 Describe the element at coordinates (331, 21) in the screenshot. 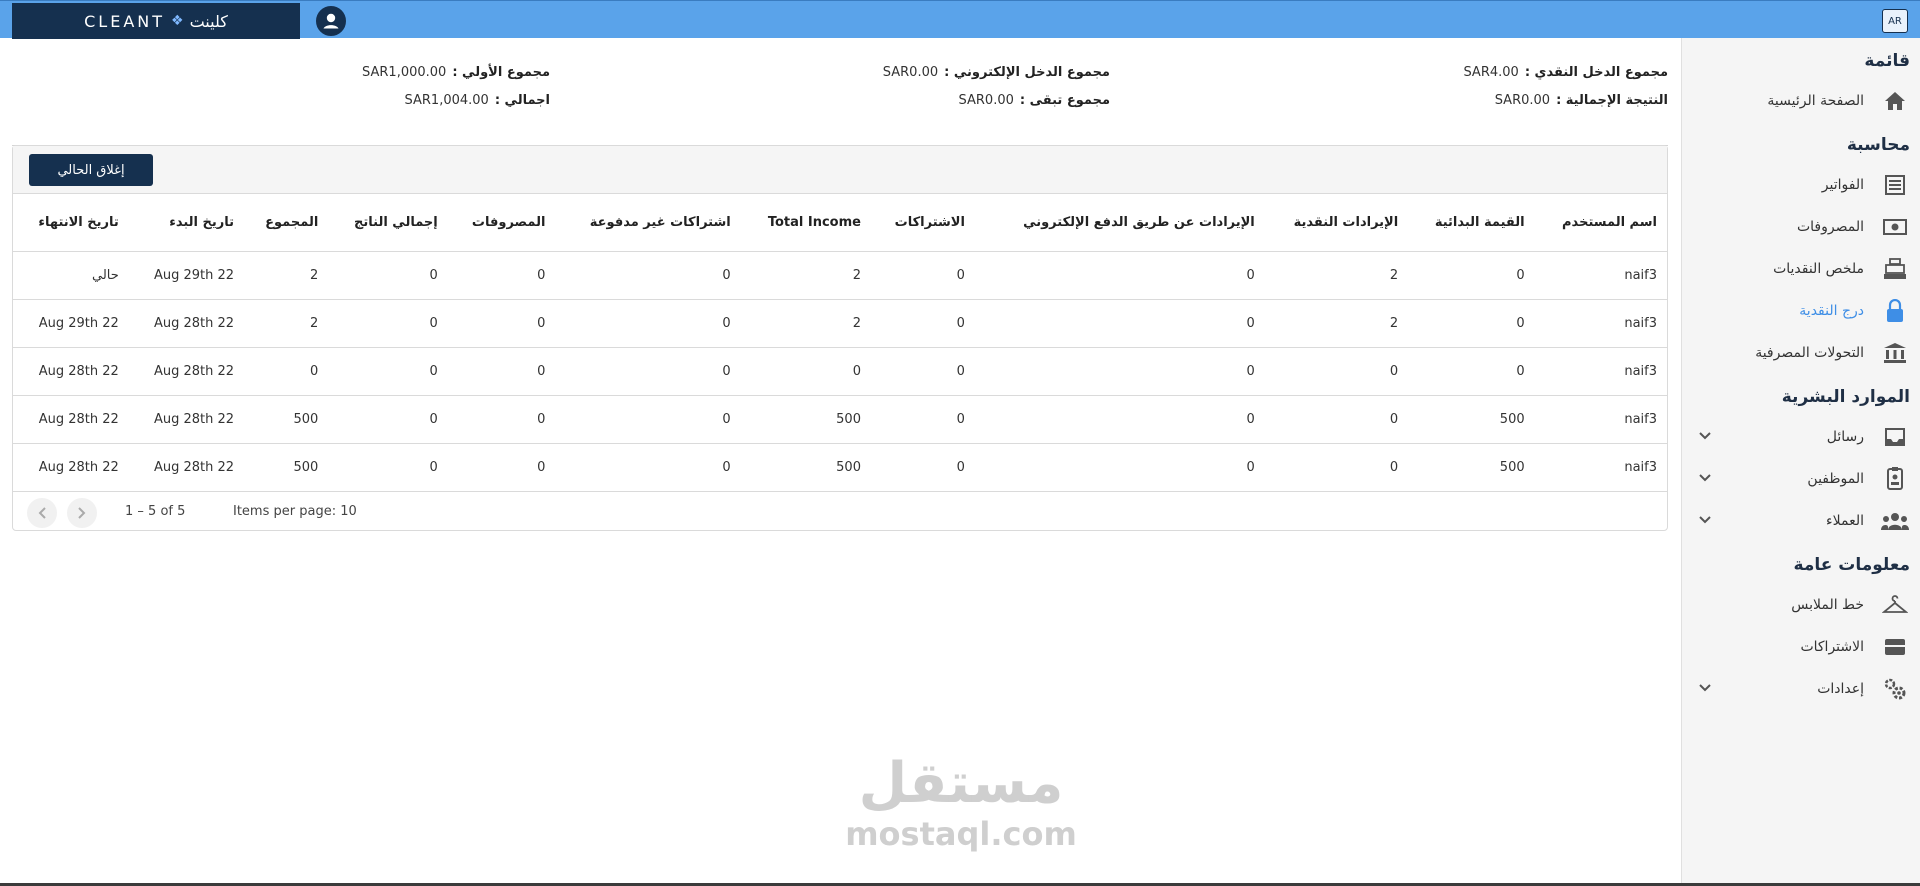

I see `profile-button` at that location.